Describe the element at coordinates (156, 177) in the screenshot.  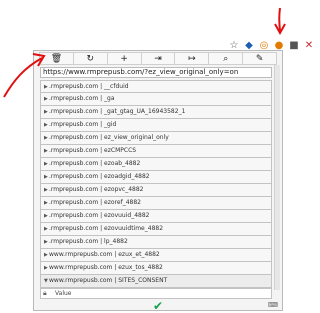
I see `cookie-row: ▶.rmprepusb.com | ezoadgid_4882` at that location.